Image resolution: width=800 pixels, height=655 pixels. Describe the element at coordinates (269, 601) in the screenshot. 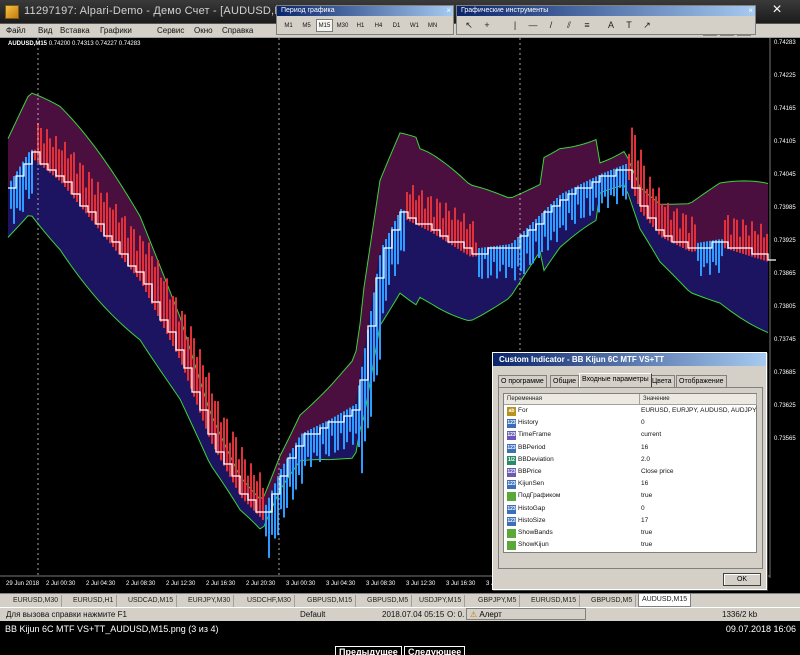

I see `tab-usdchf-m30: USDCHF,M30` at that location.